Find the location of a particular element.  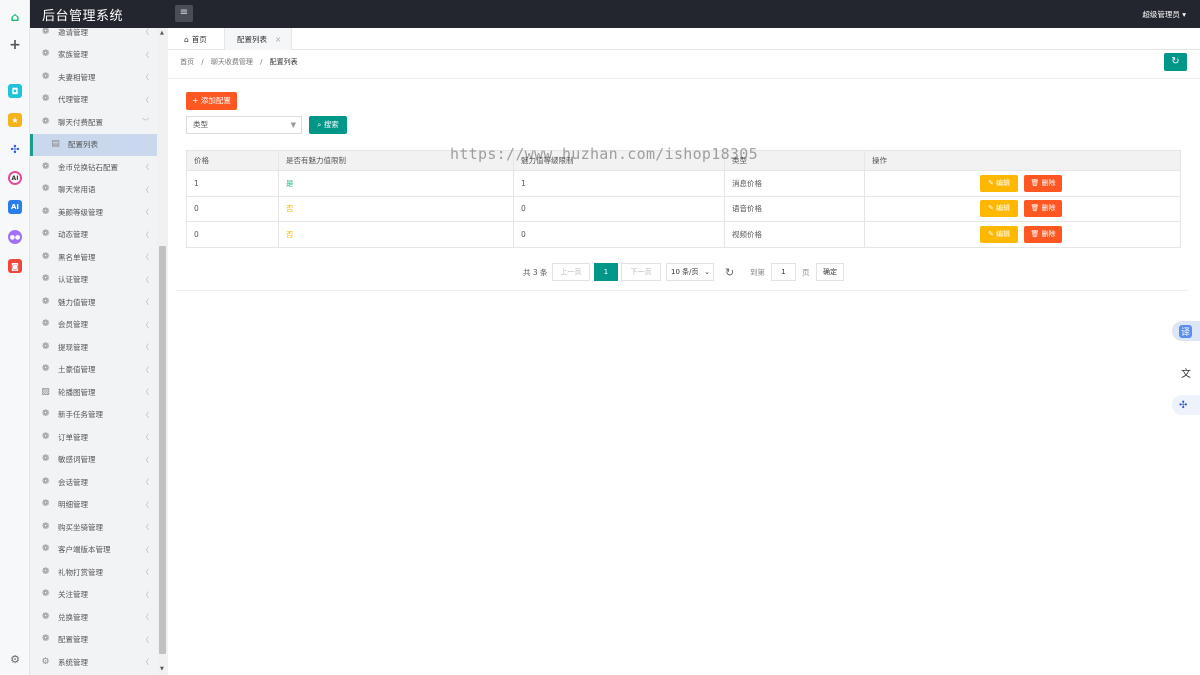

ai-icon: AI is located at coordinates (15, 207).